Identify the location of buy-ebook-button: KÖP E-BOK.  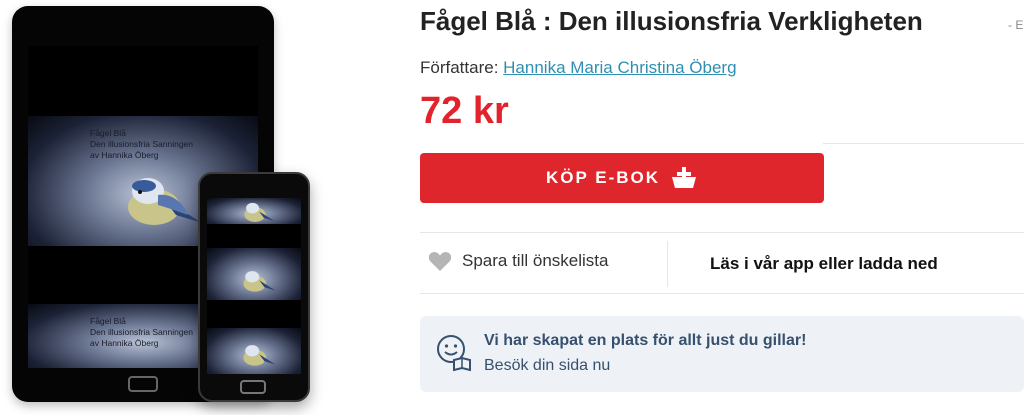
(622, 178).